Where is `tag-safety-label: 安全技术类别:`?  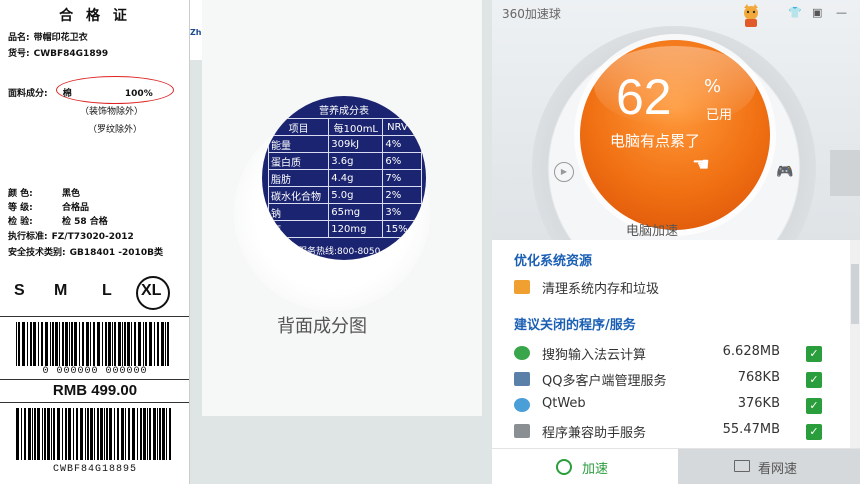
tag-safety-label: 安全技术类别: is located at coordinates (37, 253).